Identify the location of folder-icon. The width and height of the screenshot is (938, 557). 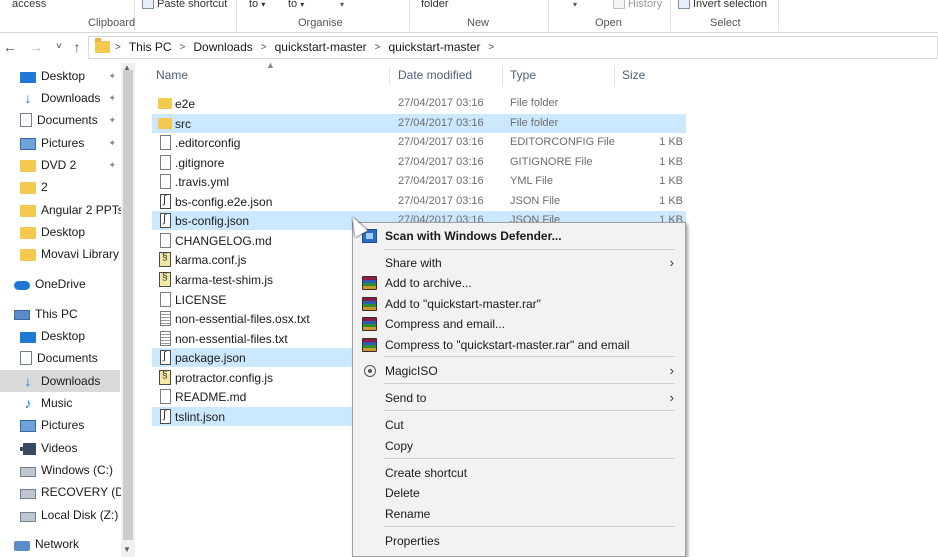
(28, 166).